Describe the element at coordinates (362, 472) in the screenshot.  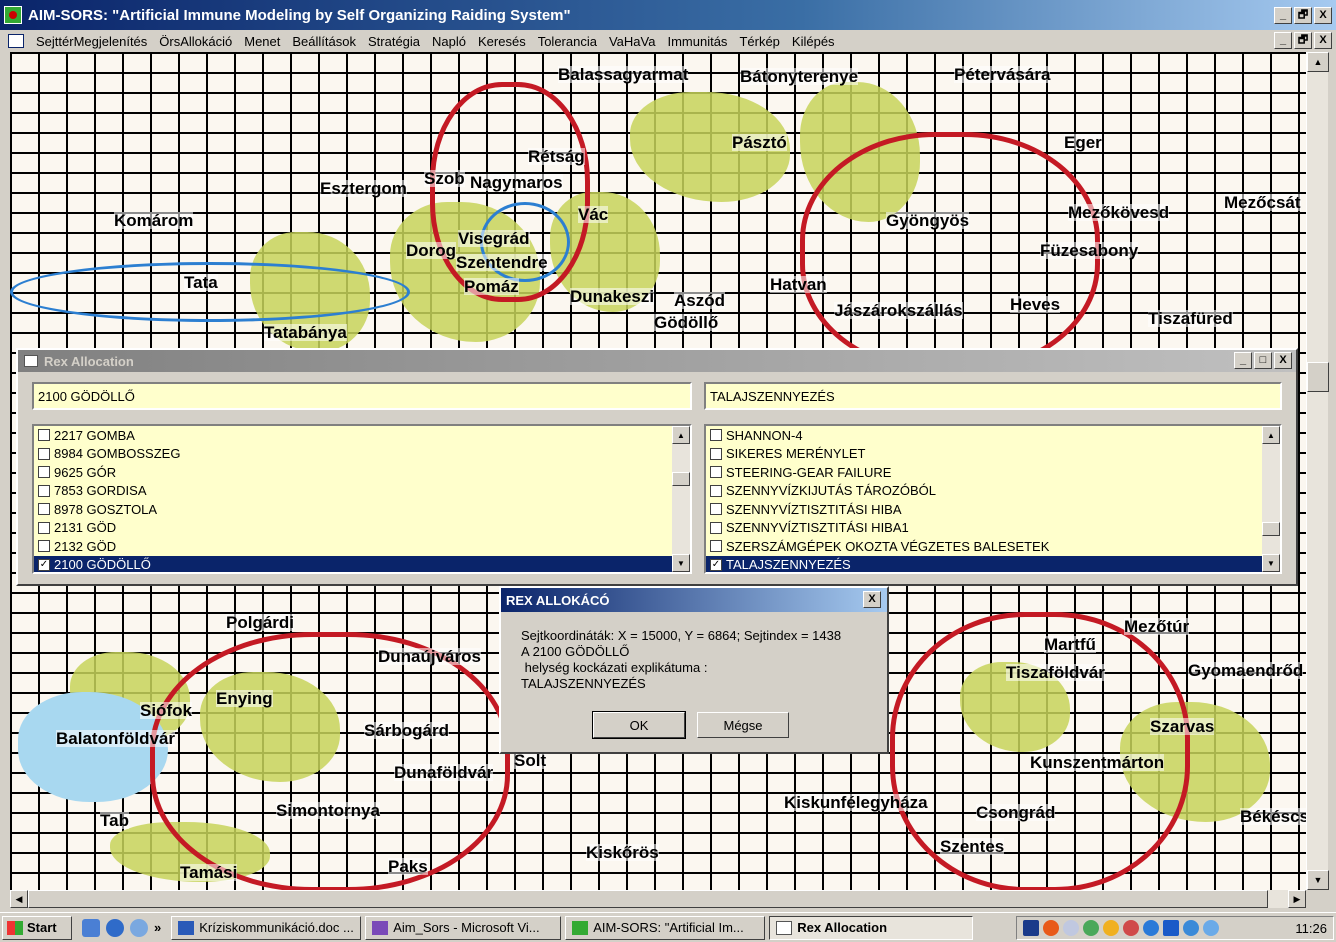
I see `location-list-item: 9625 GÓR` at that location.